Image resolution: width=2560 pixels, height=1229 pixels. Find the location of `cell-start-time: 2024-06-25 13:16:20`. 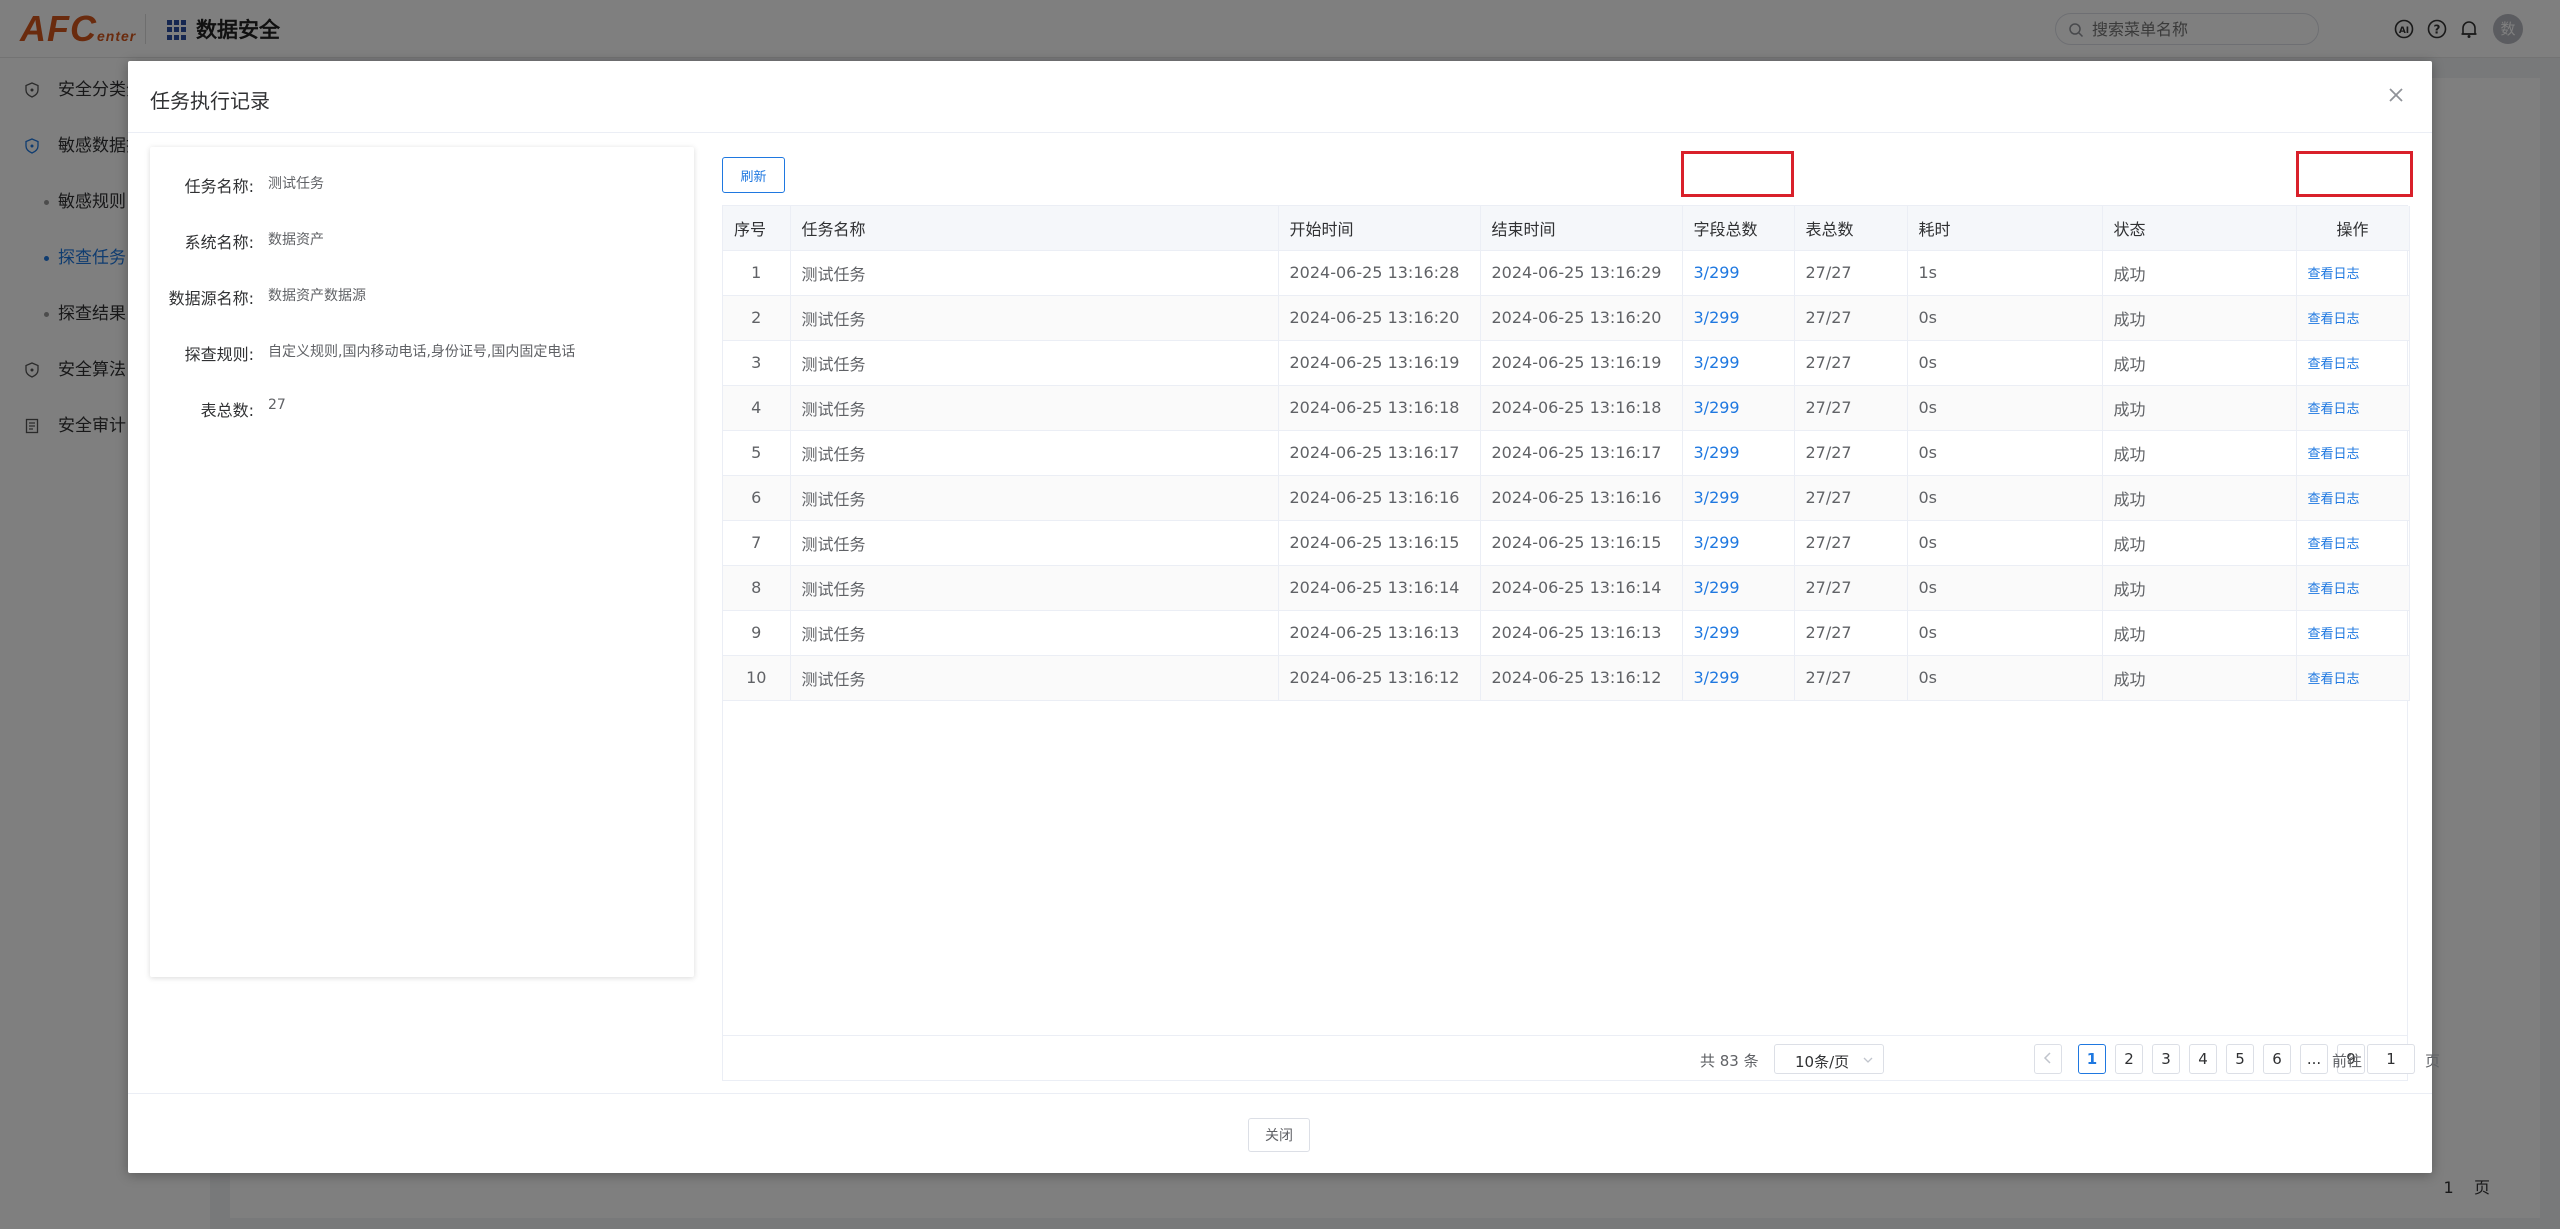

cell-start-time: 2024-06-25 13:16:20 is located at coordinates (1379, 318).